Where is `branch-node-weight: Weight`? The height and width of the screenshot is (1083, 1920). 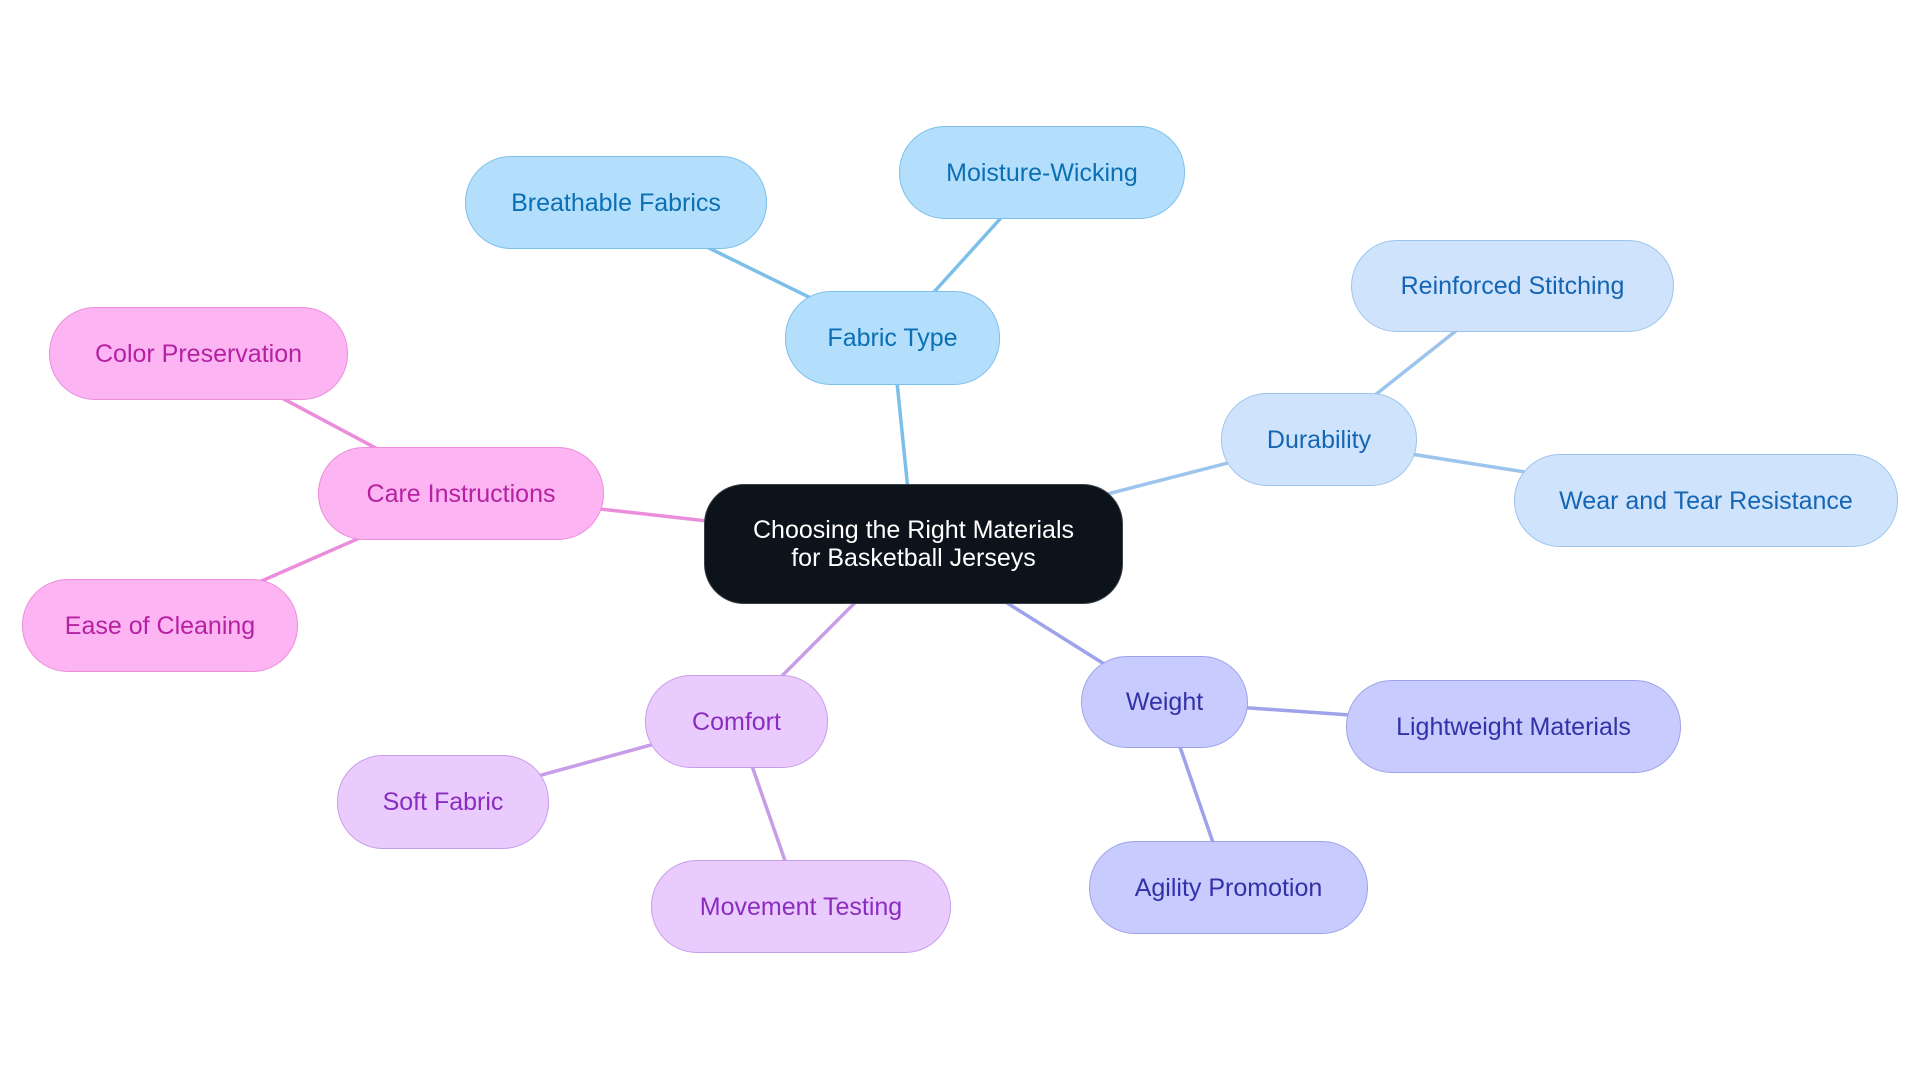
branch-node-weight: Weight is located at coordinates (1164, 702).